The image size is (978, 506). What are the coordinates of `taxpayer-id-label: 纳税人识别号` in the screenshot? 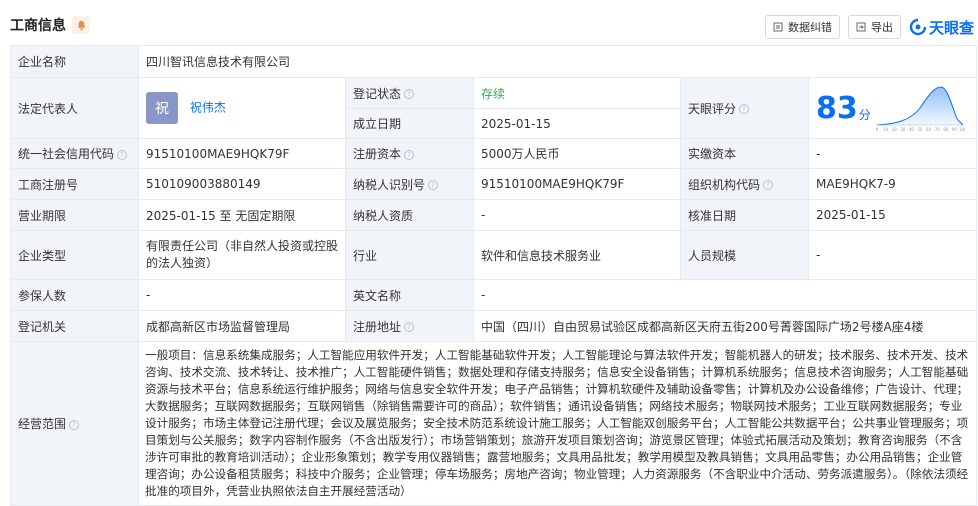 It's located at (389, 184).